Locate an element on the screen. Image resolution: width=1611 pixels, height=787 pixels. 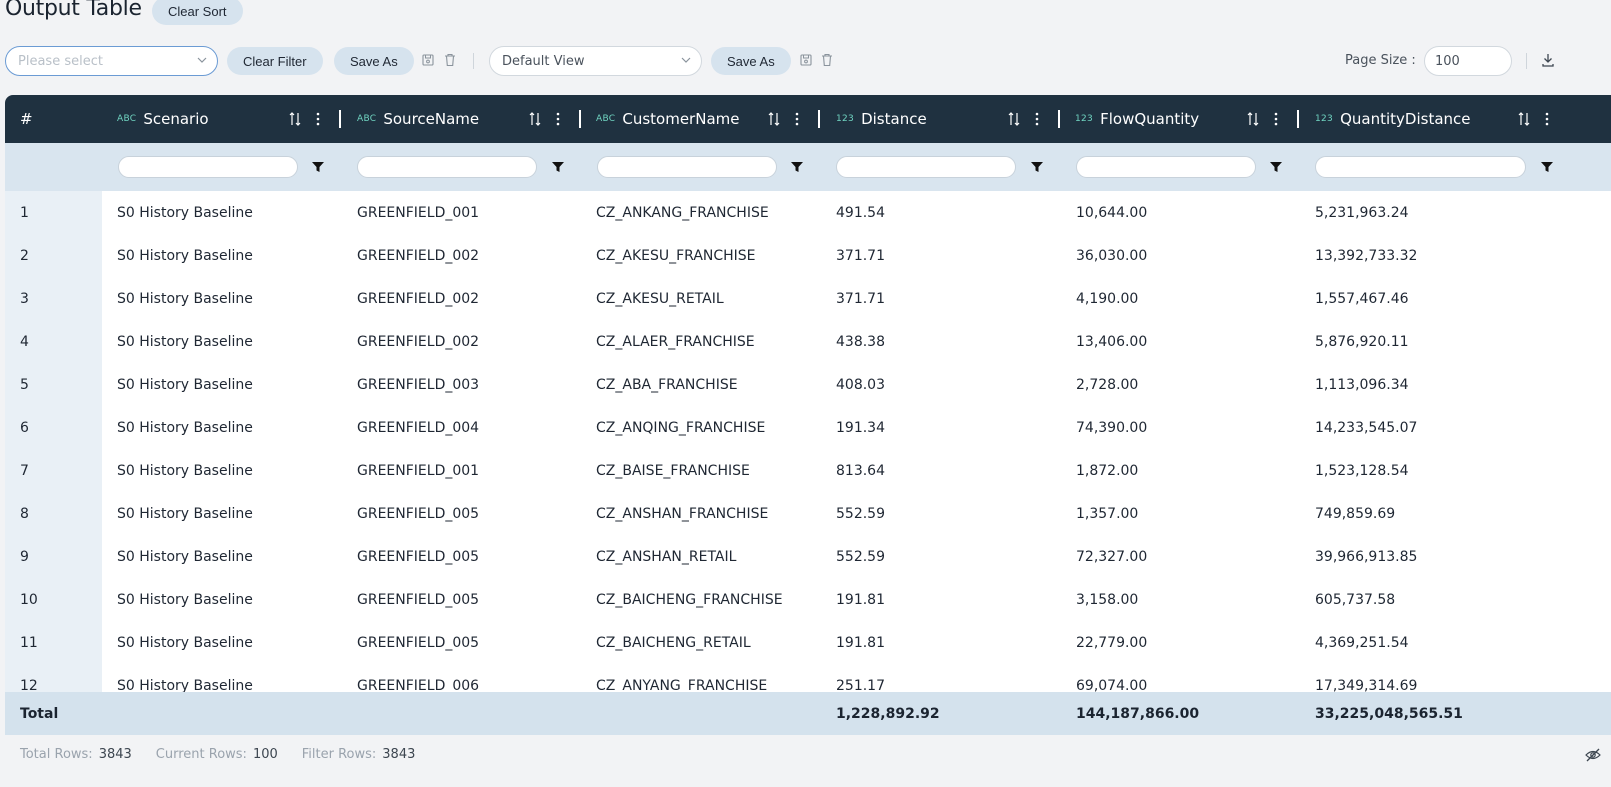
view-select: Default View is located at coordinates (595, 61).